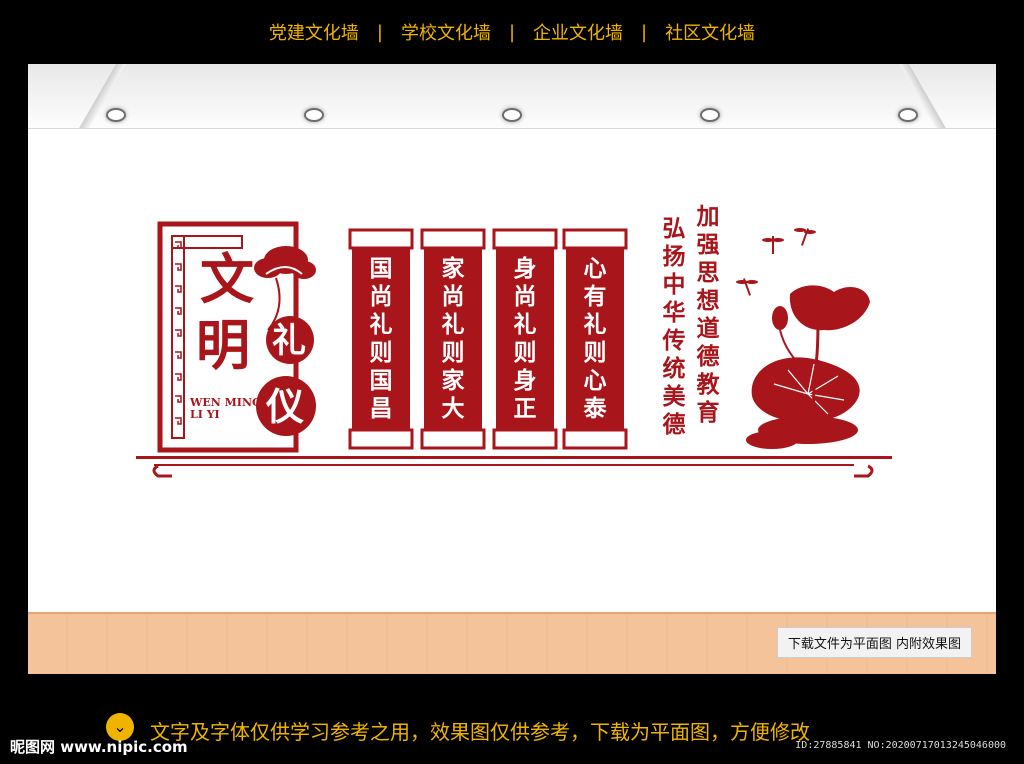 This screenshot has height=764, width=1024. What do you see at coordinates (595, 339) in the screenshot?
I see `scroll-banner: 心有礼则心泰` at bounding box center [595, 339].